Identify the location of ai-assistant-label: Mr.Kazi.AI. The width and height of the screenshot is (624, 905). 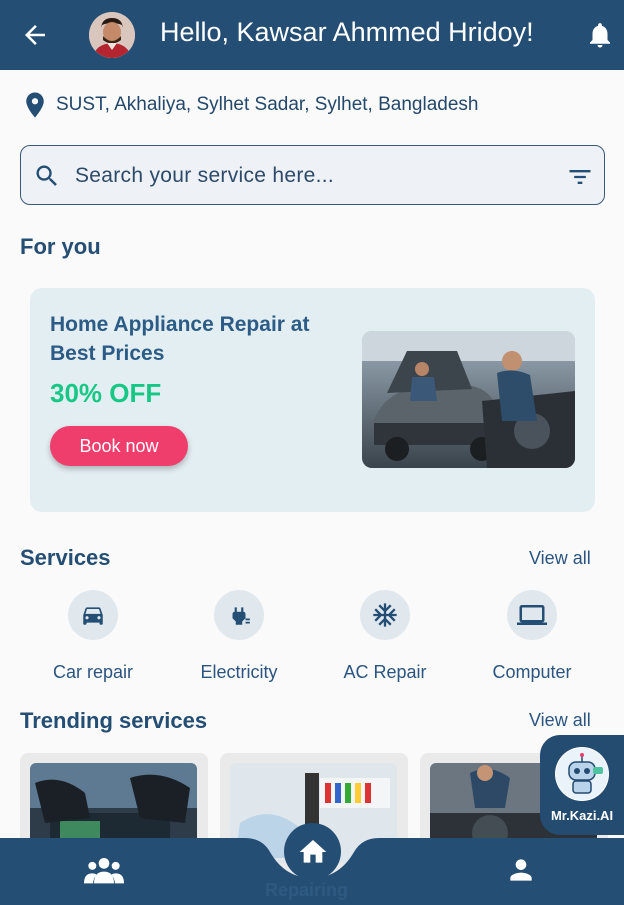
(582, 815).